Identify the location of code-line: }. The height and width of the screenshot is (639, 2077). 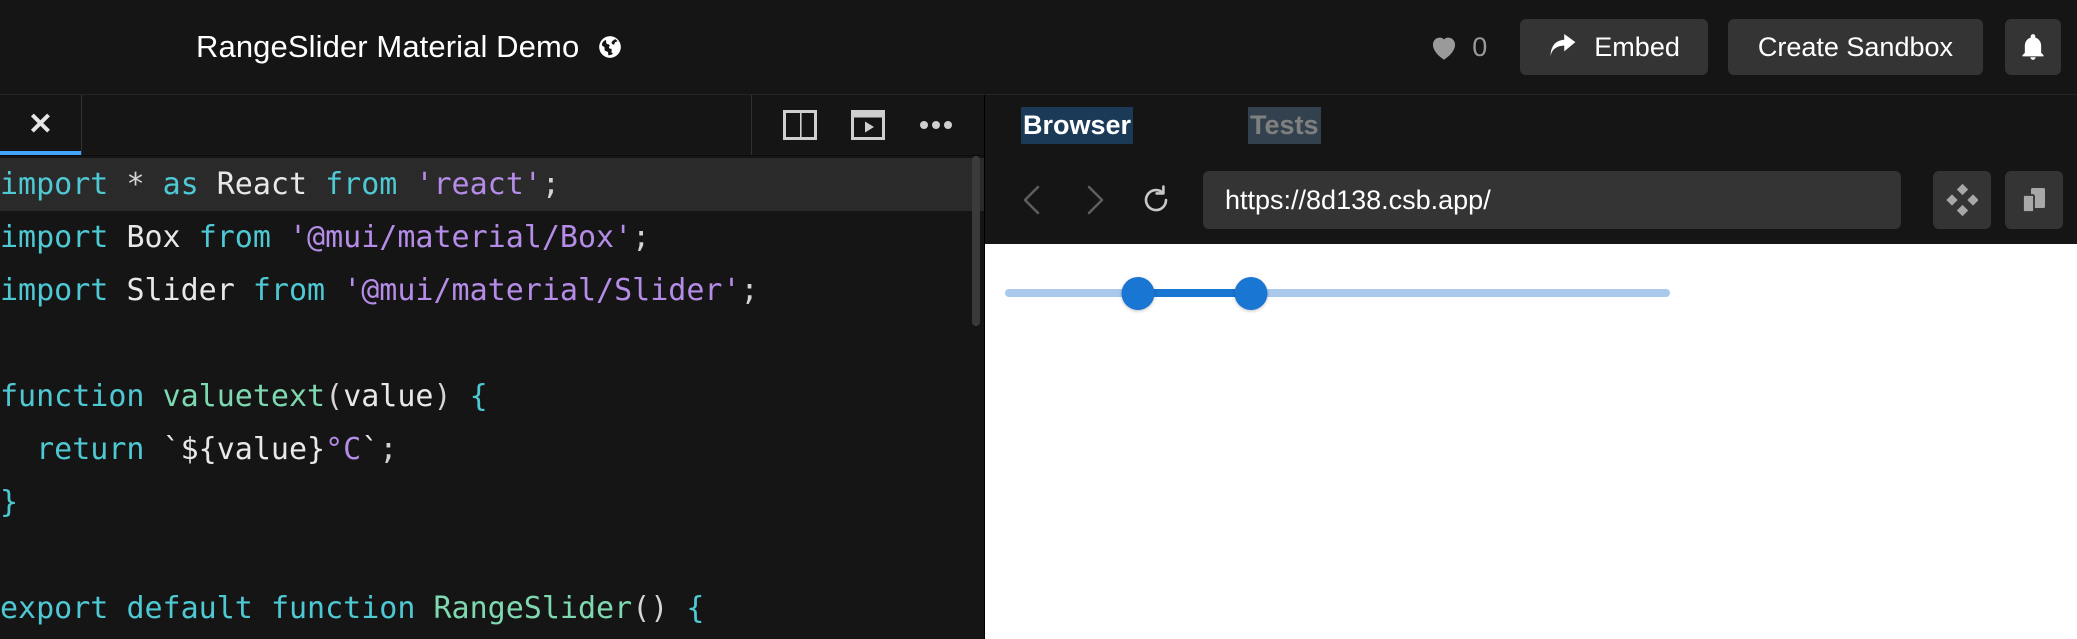
(492, 502).